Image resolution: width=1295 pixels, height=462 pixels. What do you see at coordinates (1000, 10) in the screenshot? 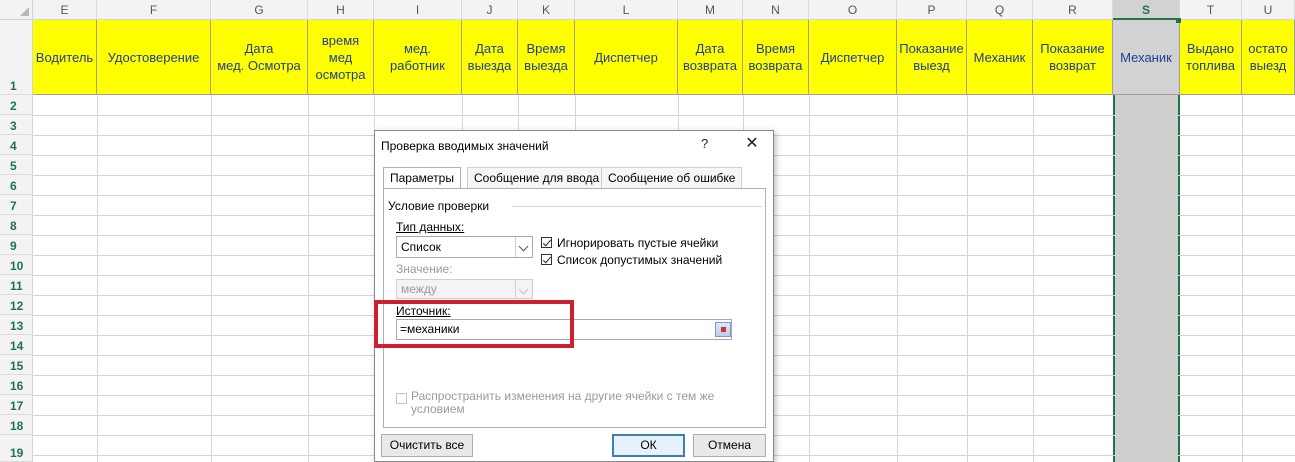
I see `column-header-q: Q` at bounding box center [1000, 10].